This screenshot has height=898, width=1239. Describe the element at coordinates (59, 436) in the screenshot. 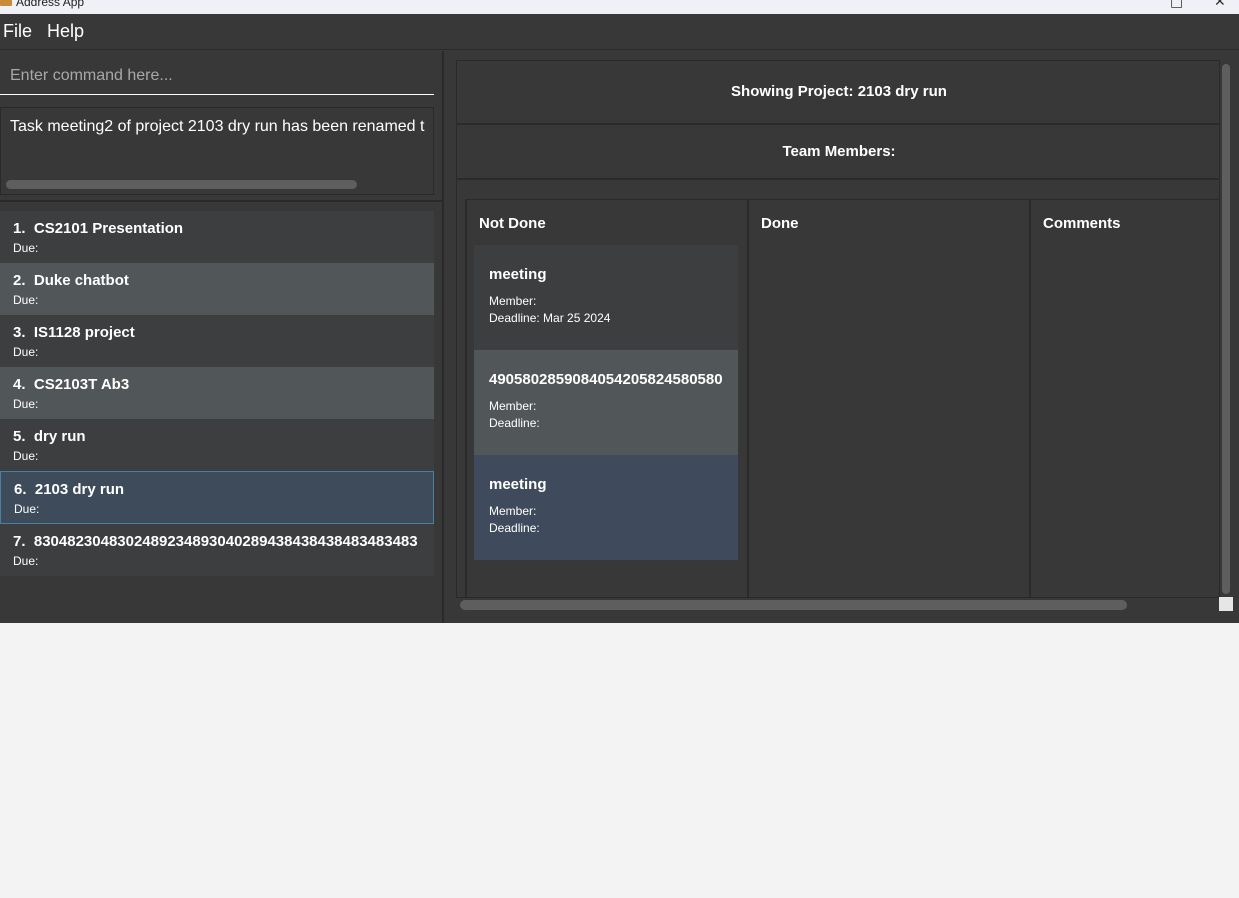

I see `project-title: dry run` at that location.